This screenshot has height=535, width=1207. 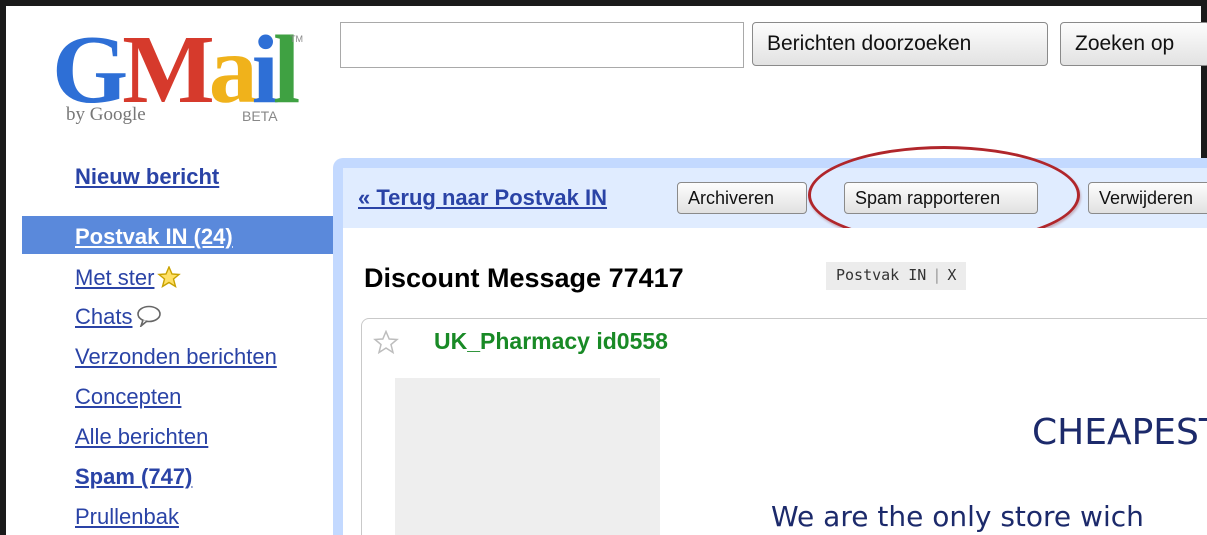 What do you see at coordinates (149, 316) in the screenshot?
I see `chat-bubble-icon` at bounding box center [149, 316].